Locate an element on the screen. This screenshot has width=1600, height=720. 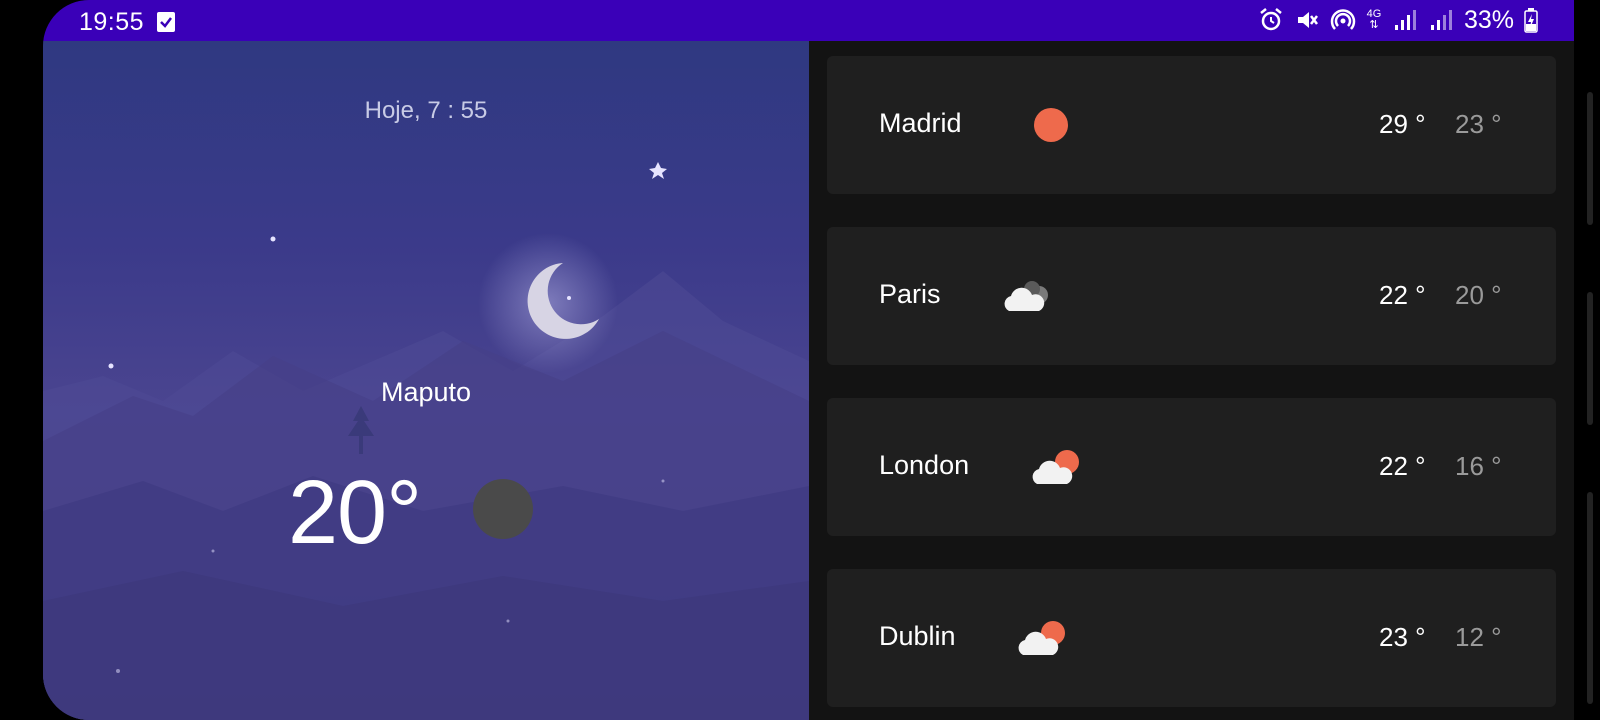
battery-charging-icon is located at coordinates (1531, 20).